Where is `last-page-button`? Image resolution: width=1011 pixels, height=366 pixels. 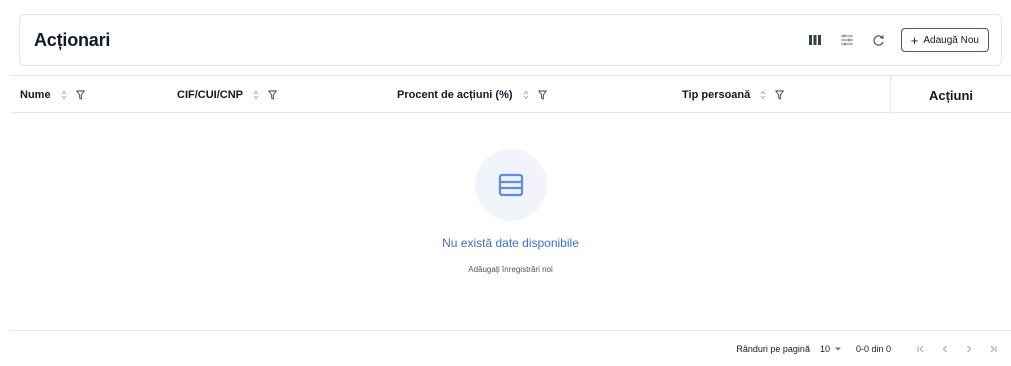
last-page-button is located at coordinates (993, 349).